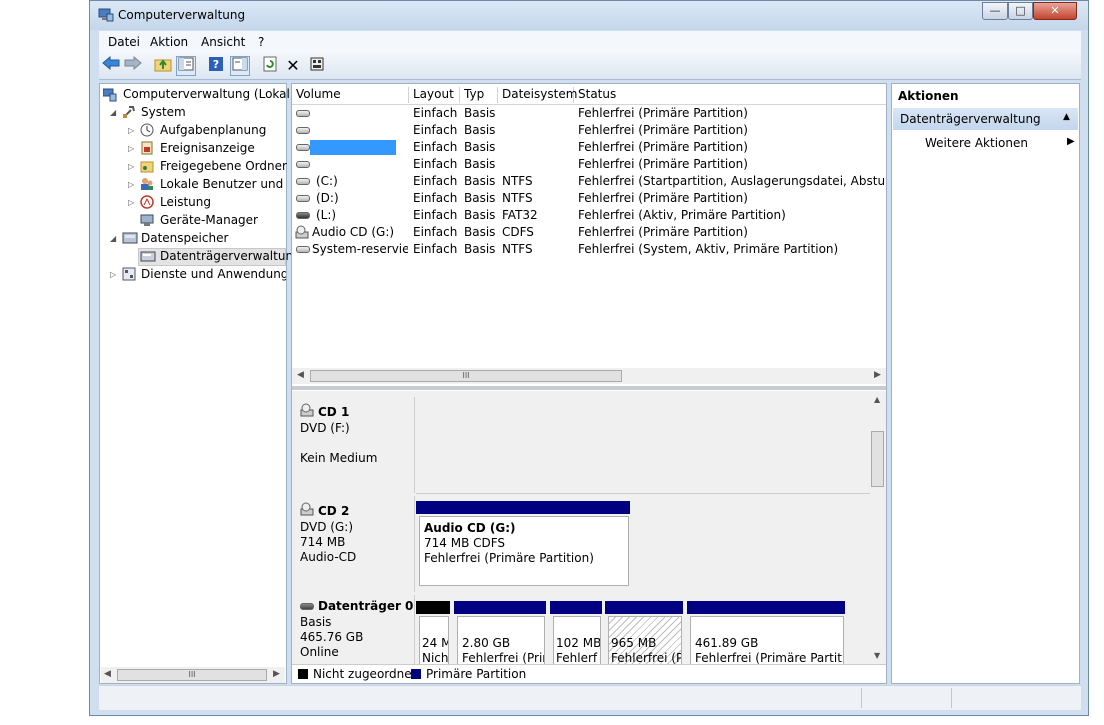  I want to click on menu-help: ?, so click(261, 42).